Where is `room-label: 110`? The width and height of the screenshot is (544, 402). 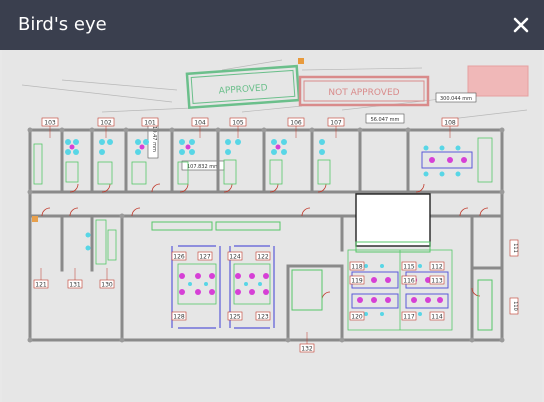
room-label: 110 is located at coordinates (515, 306).